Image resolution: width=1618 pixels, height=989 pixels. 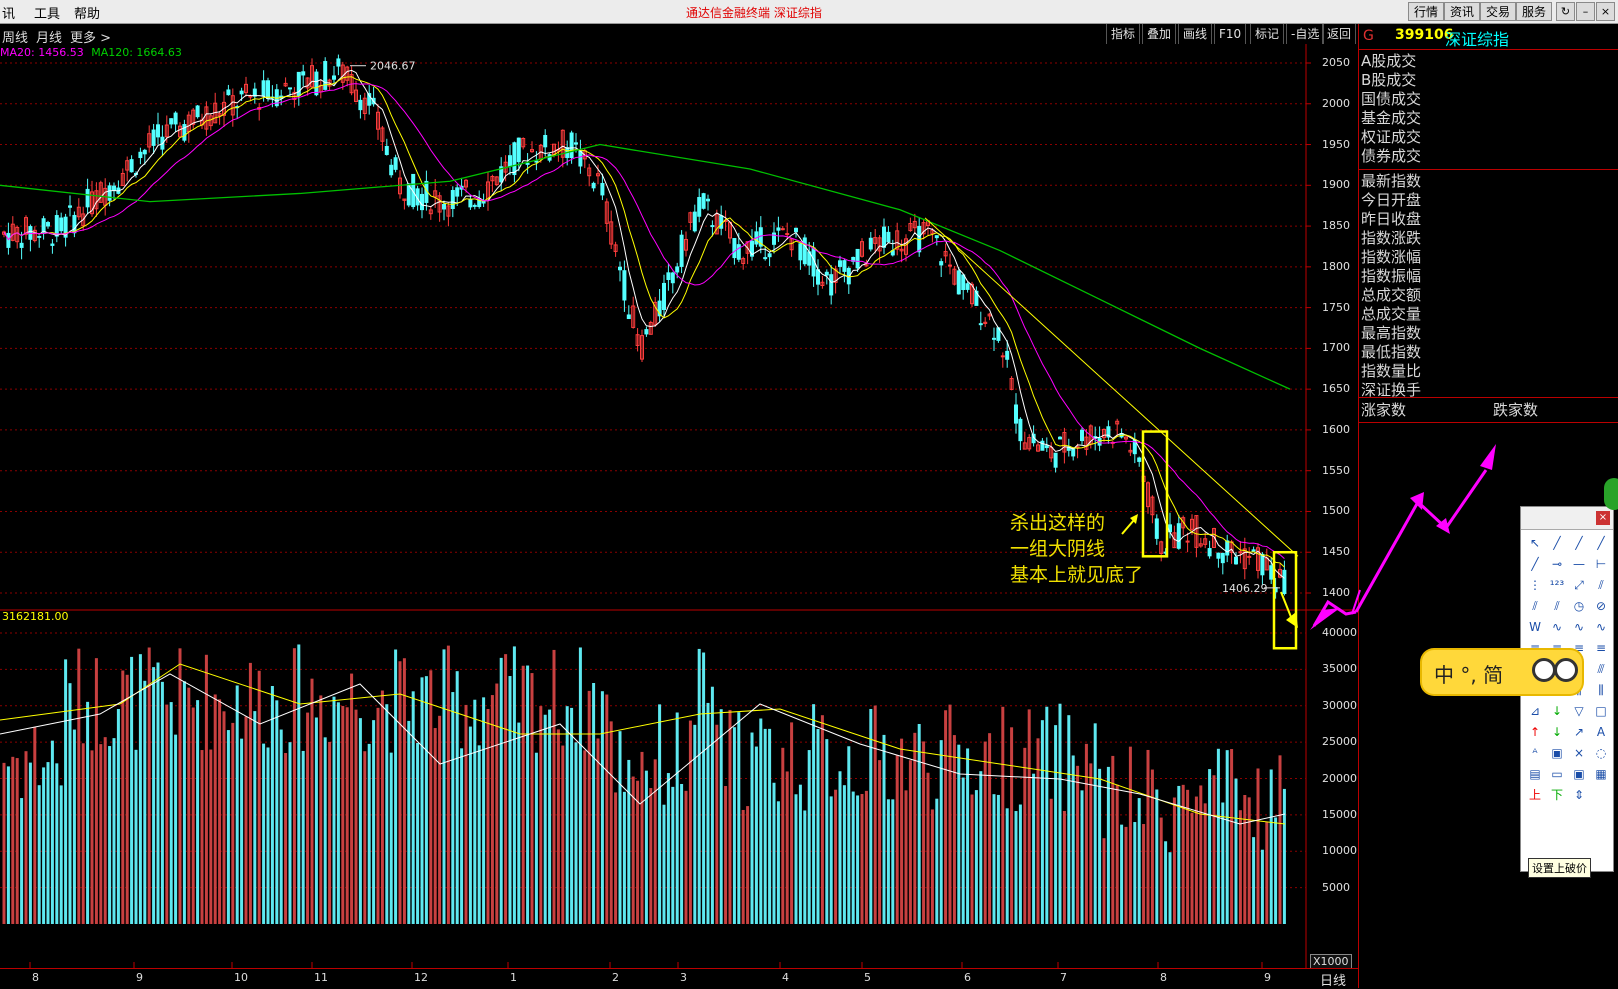 What do you see at coordinates (1601, 690) in the screenshot?
I see `gann-icon: ⫼` at bounding box center [1601, 690].